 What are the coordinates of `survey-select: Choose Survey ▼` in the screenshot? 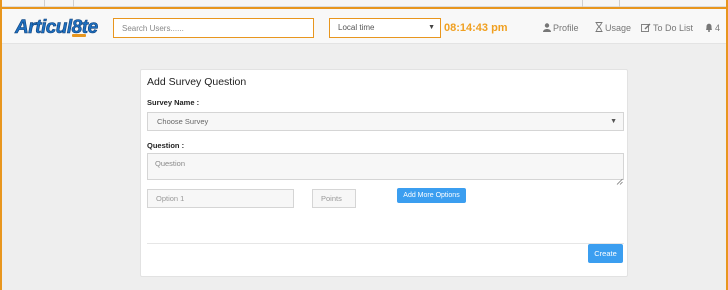 It's located at (385, 121).